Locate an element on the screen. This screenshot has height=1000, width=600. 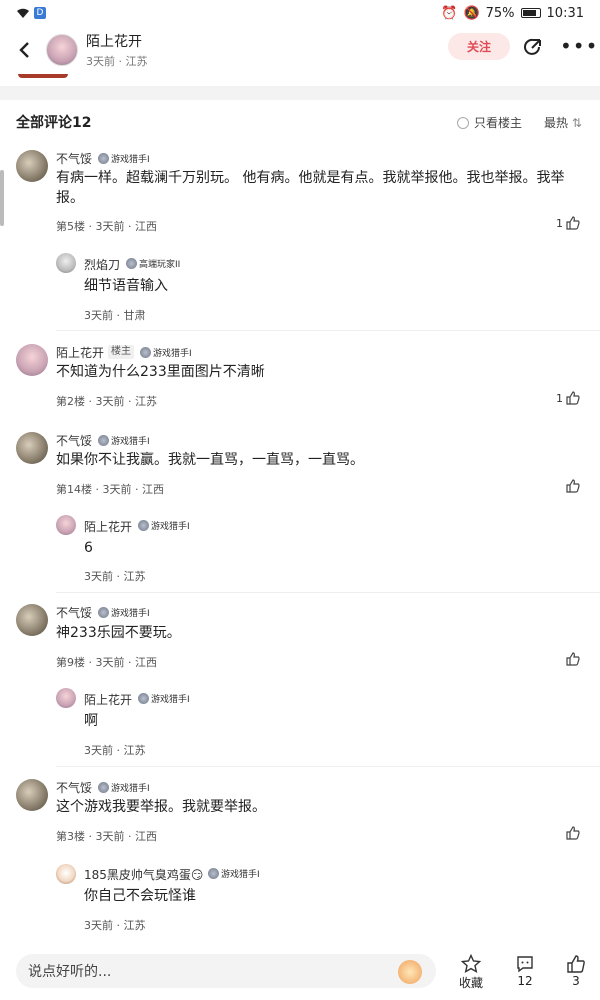
comment-icon is located at coordinates (525, 964).